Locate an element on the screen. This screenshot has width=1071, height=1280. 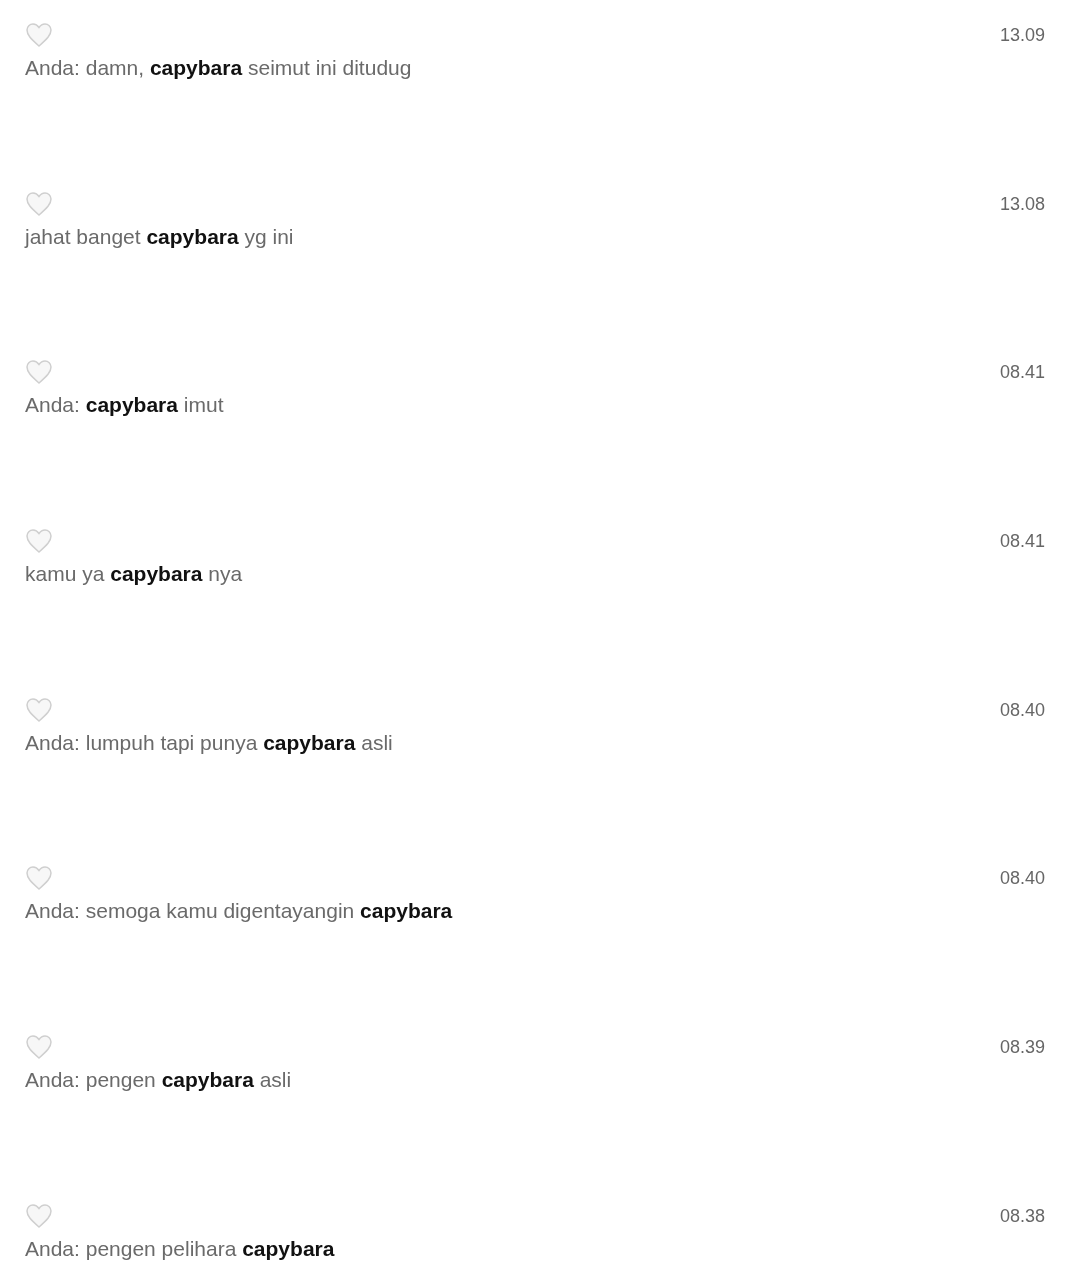
message-time: 08.39 is located at coordinates (1022, 1048).